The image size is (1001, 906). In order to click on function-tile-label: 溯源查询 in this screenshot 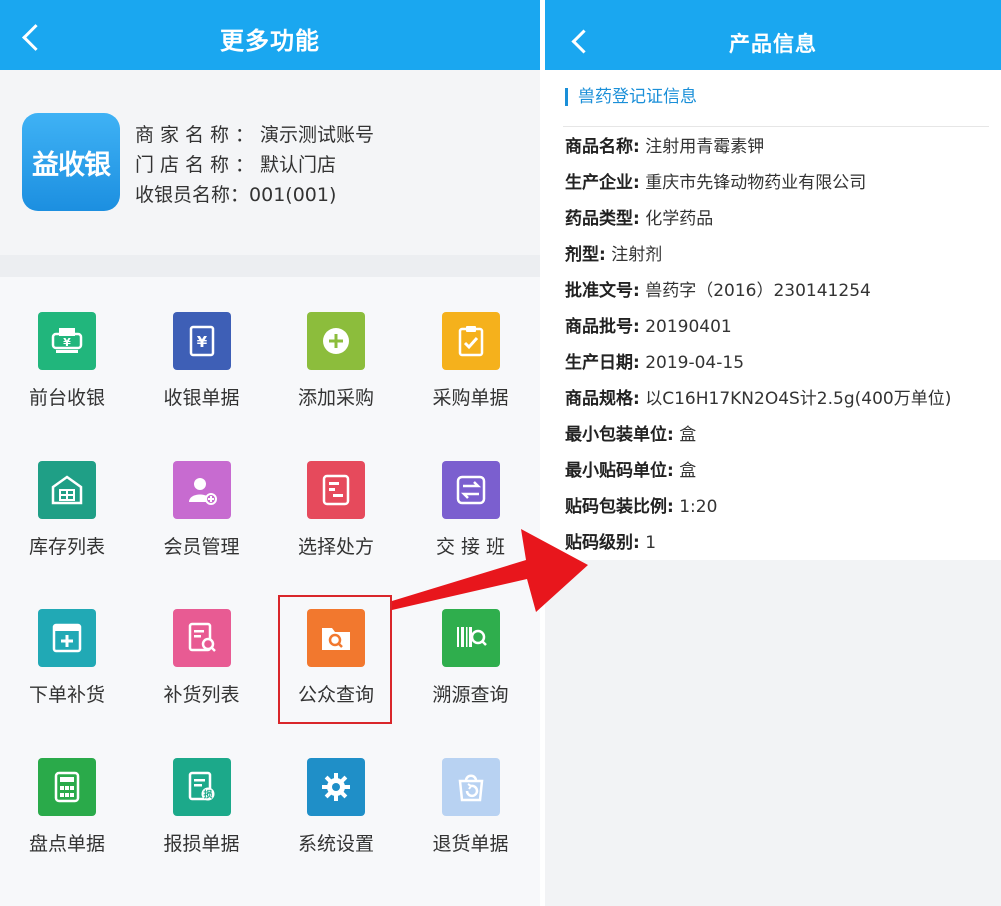, I will do `click(470, 695)`.